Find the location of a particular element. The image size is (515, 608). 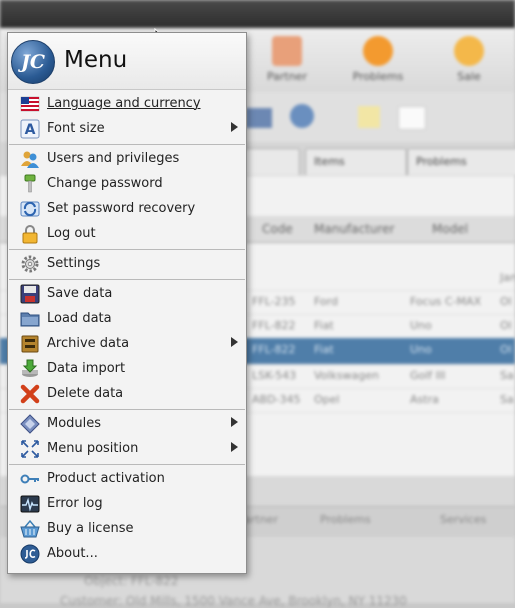

import-icon is located at coordinates (30, 368).